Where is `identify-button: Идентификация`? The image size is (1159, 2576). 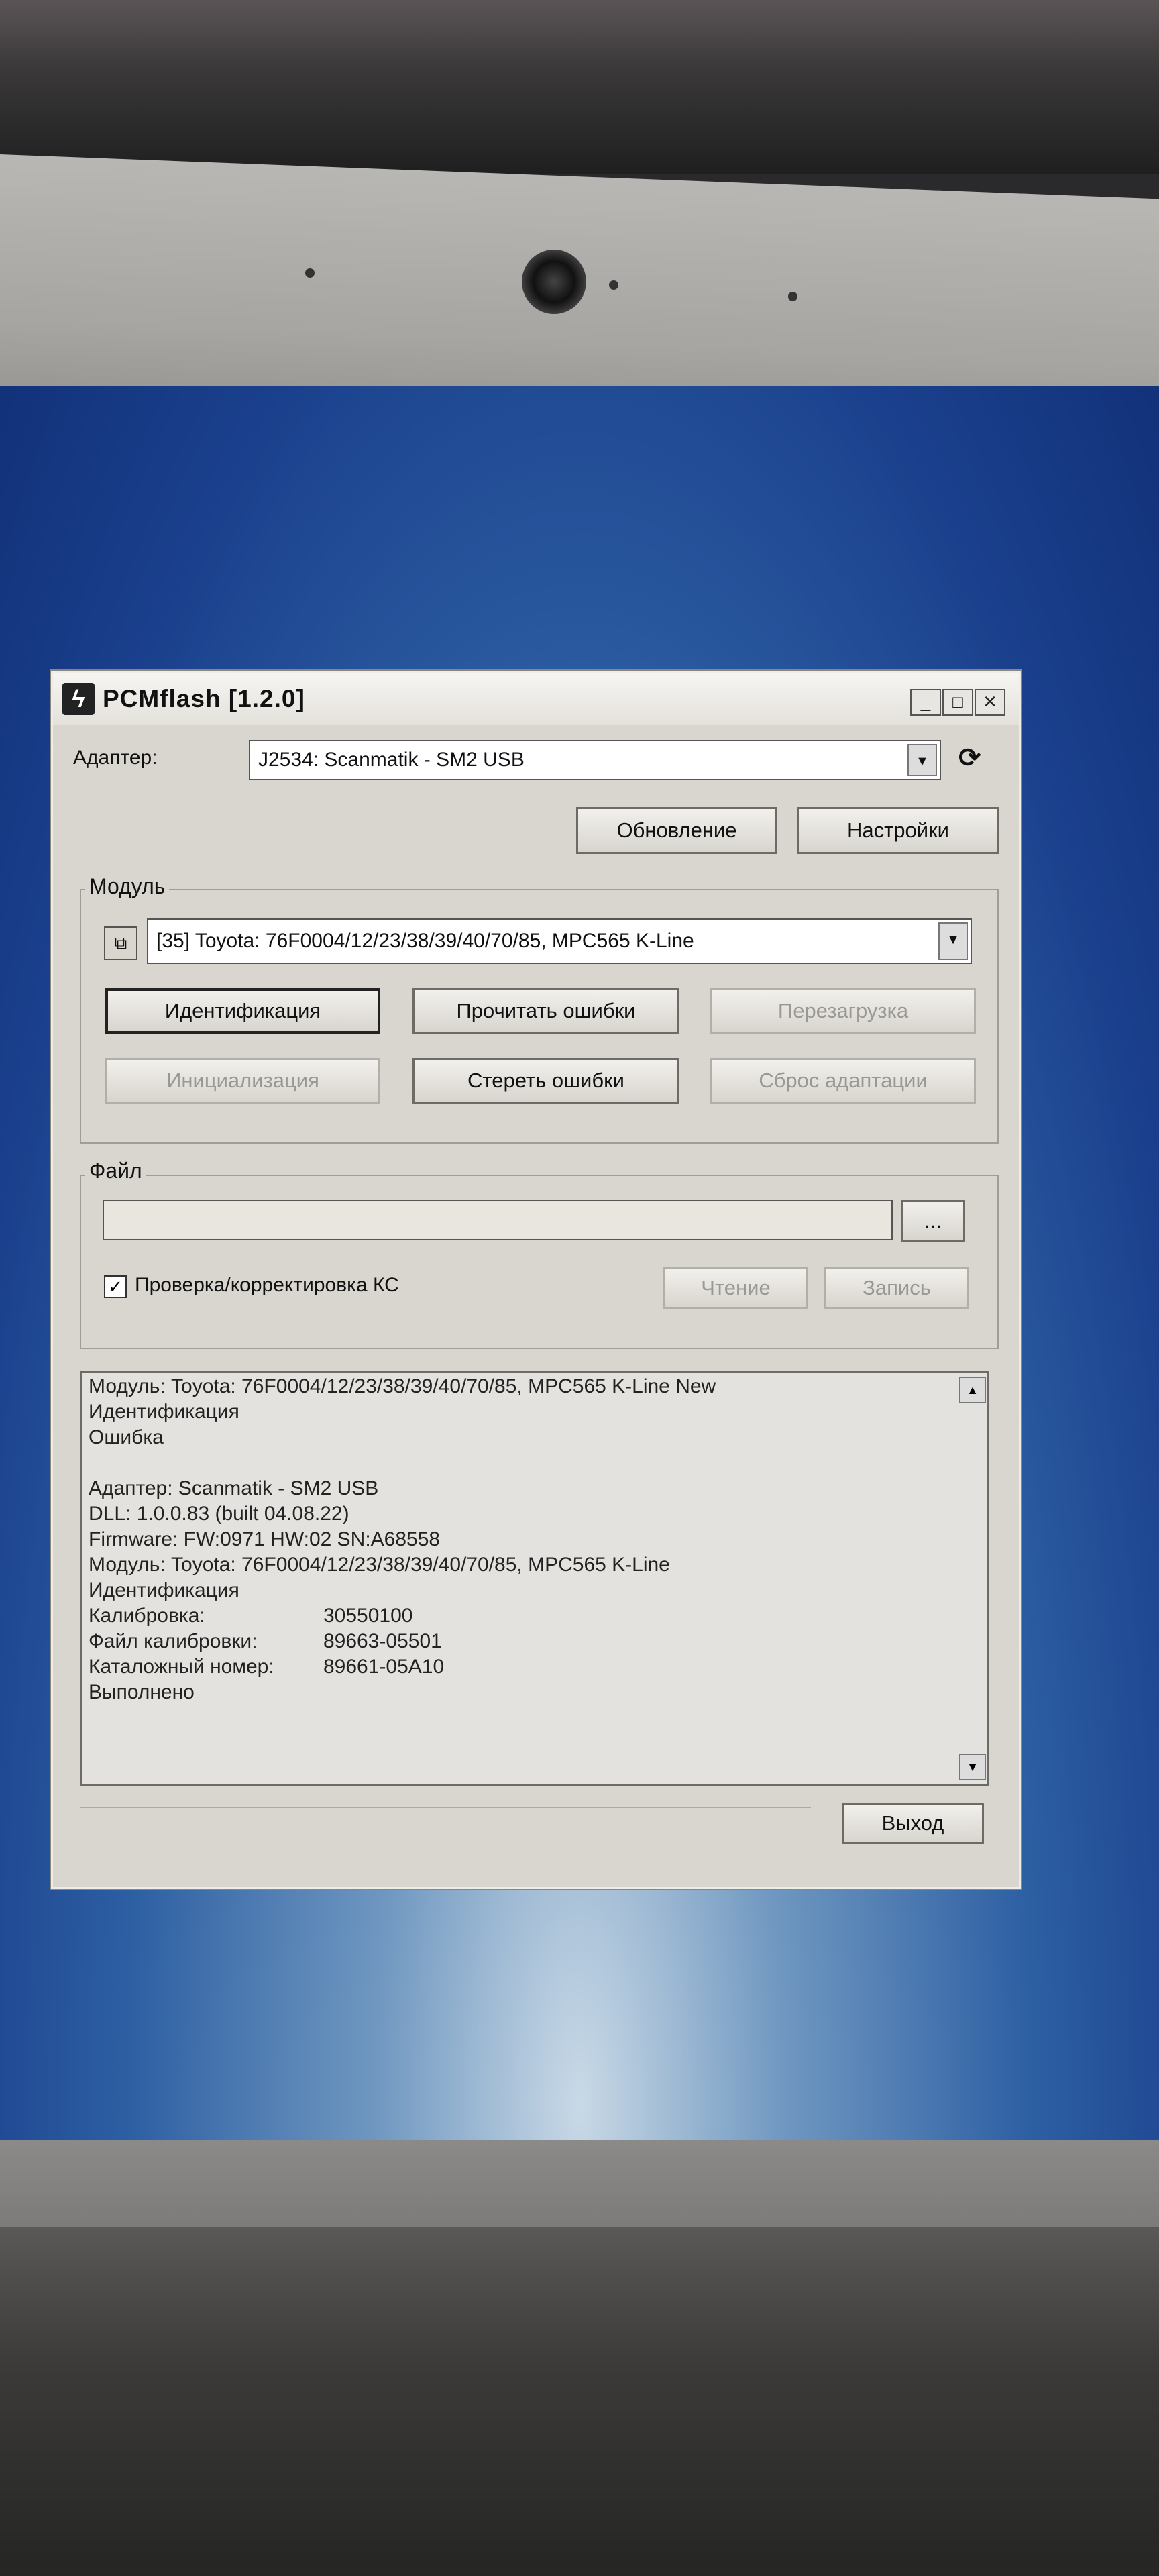 identify-button: Идентификация is located at coordinates (242, 1011).